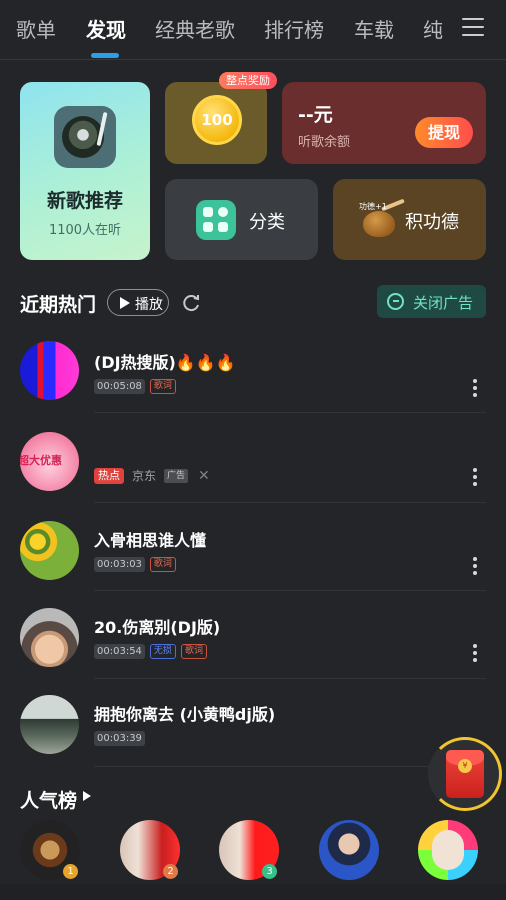 The height and width of the screenshot is (900, 506). I want to click on song-duration: 00:03:54, so click(119, 651).